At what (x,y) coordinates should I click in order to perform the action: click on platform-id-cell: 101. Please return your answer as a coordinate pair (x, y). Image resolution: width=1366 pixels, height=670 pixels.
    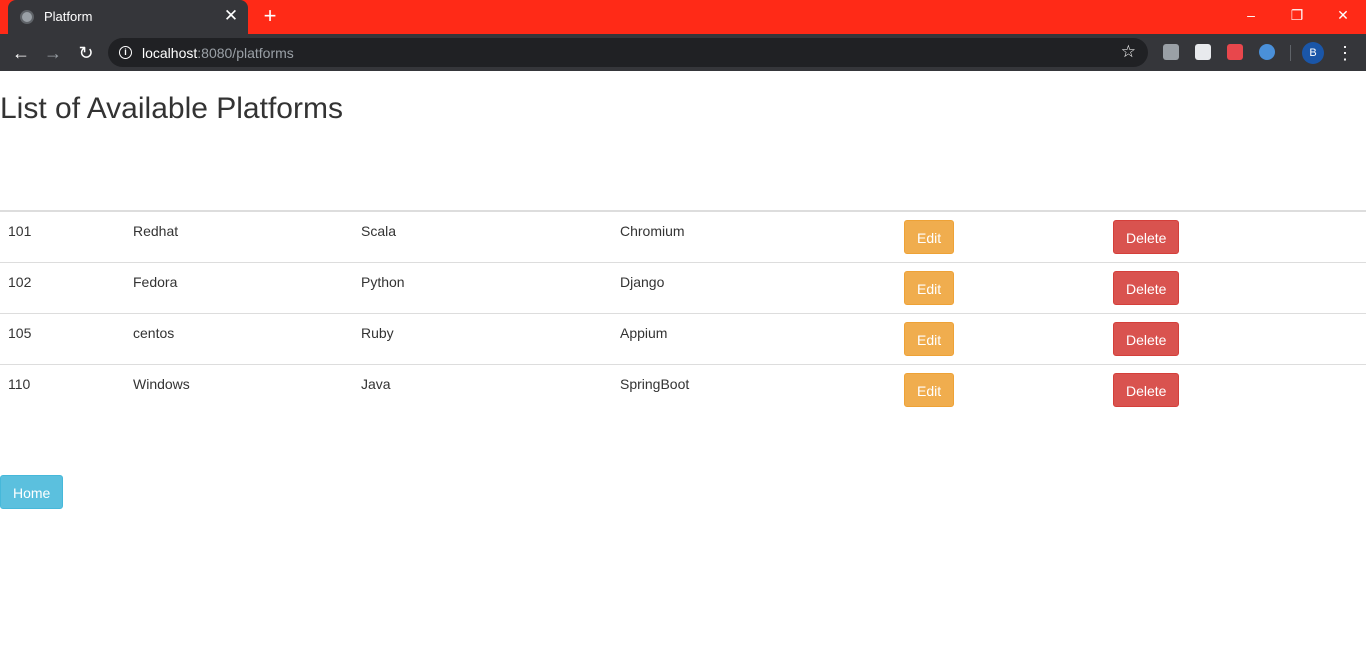
    Looking at the image, I should click on (20, 231).